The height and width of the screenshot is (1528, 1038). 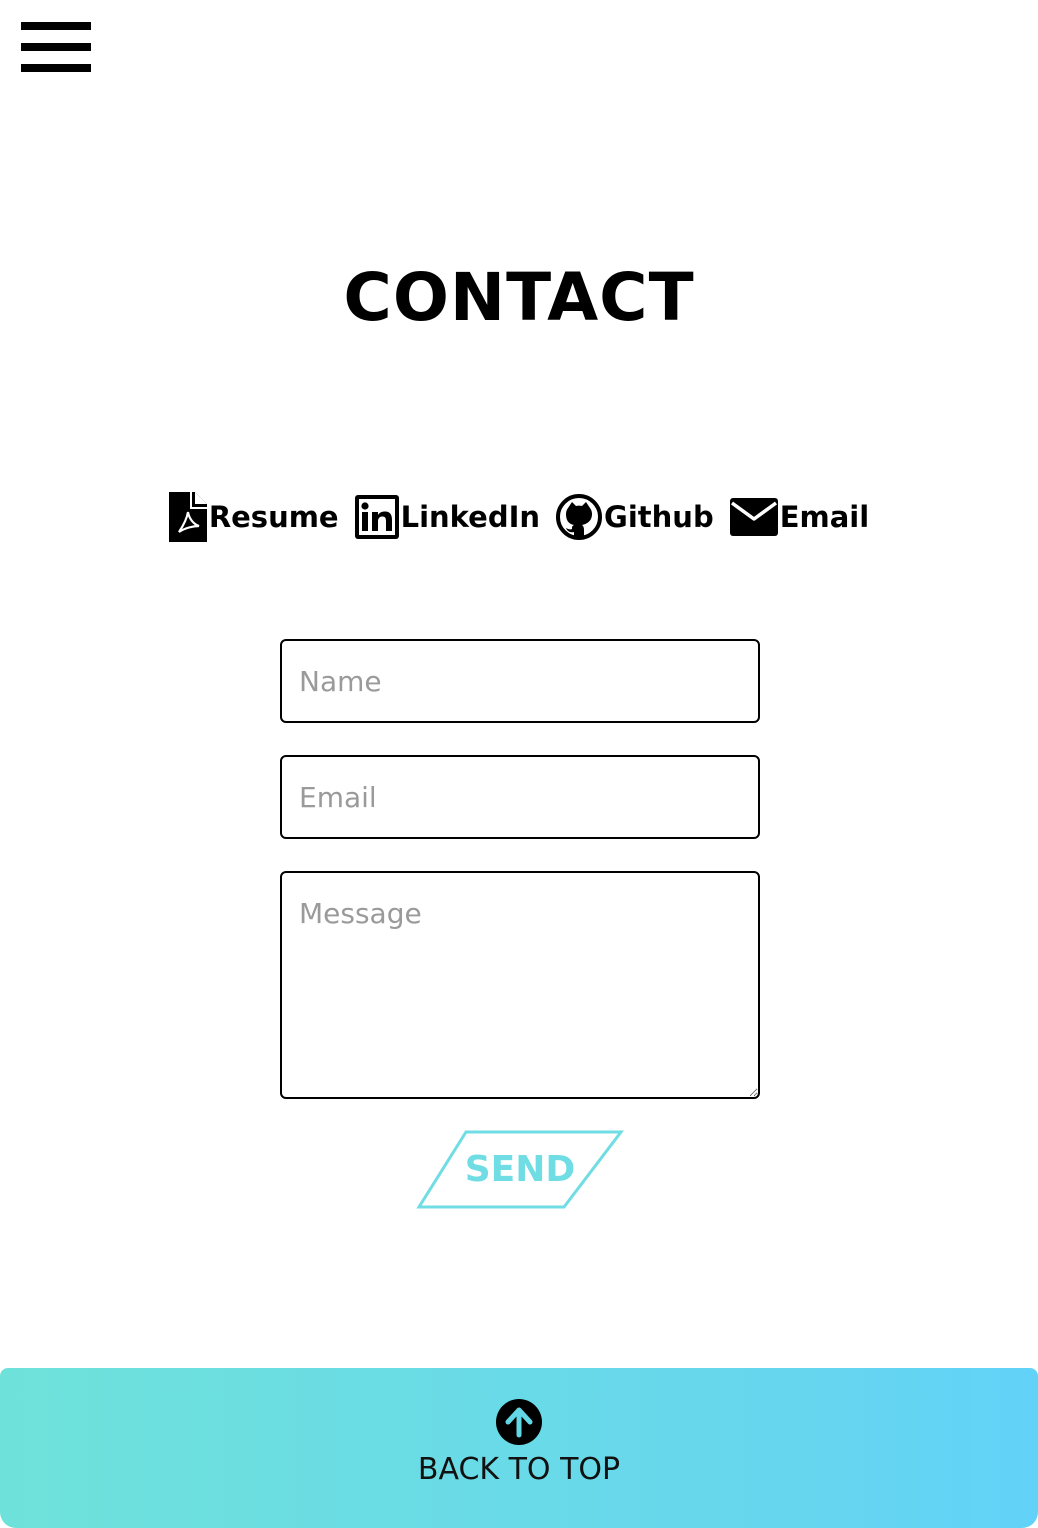 I want to click on email-label: Email, so click(x=824, y=517).